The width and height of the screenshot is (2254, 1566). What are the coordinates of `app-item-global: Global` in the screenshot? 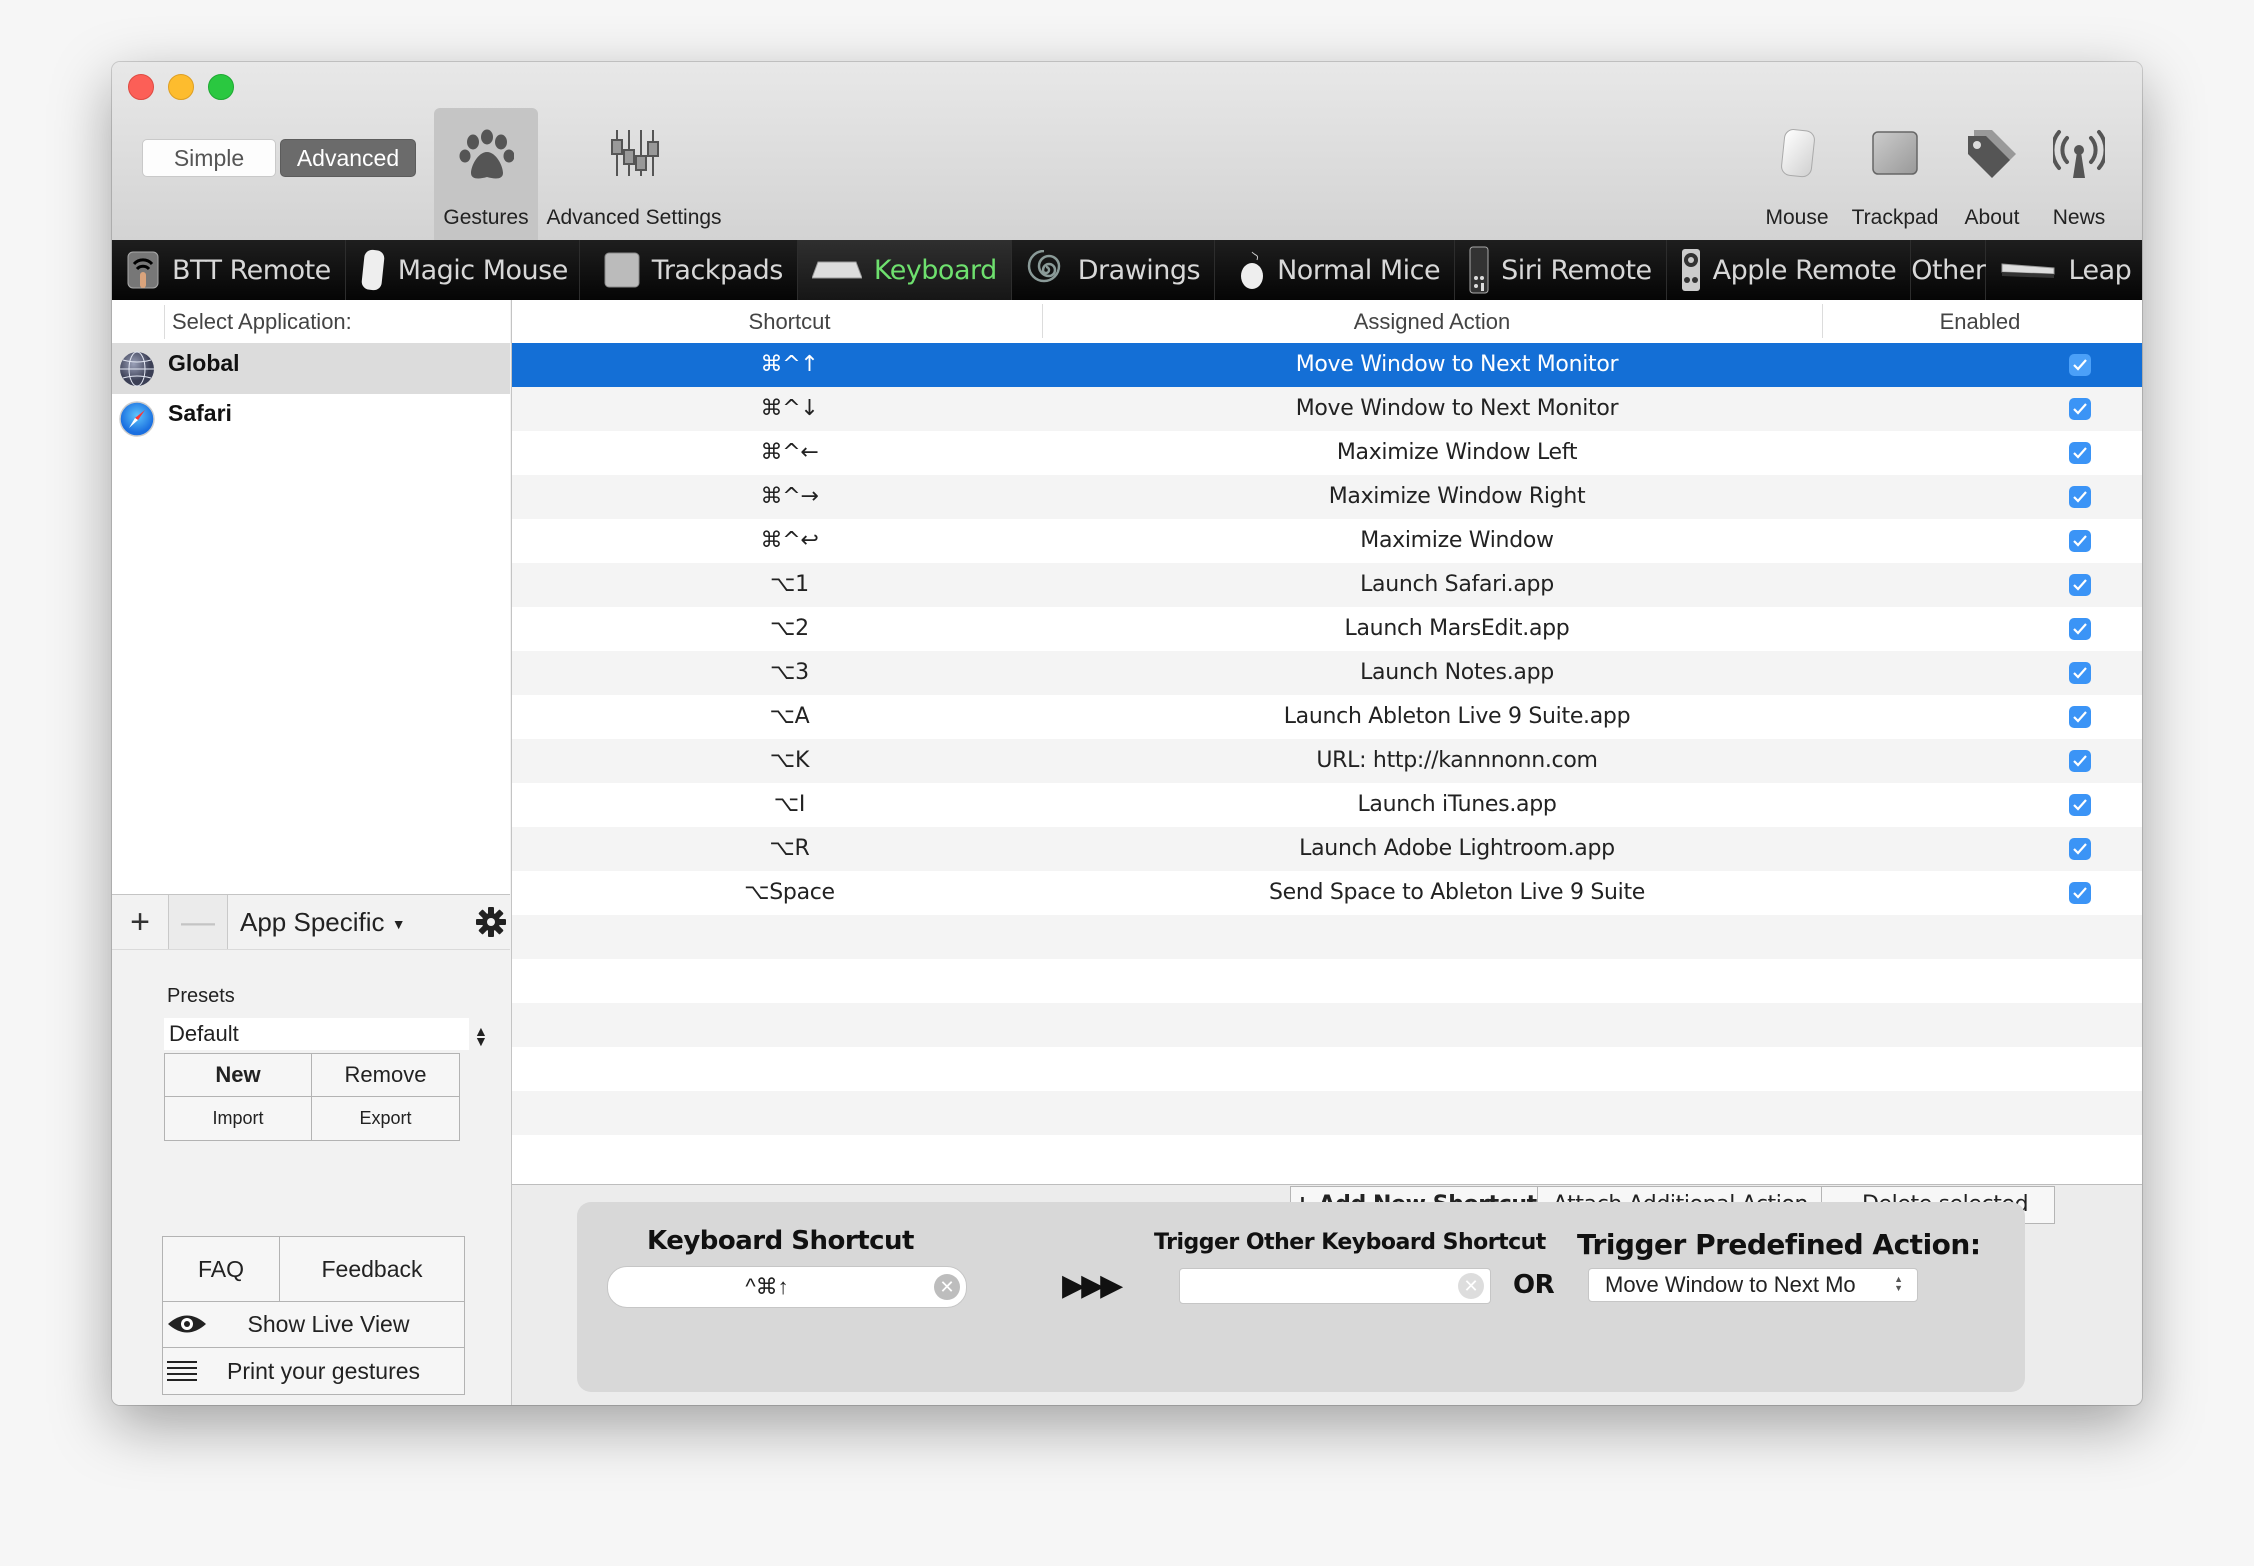 It's located at (311, 369).